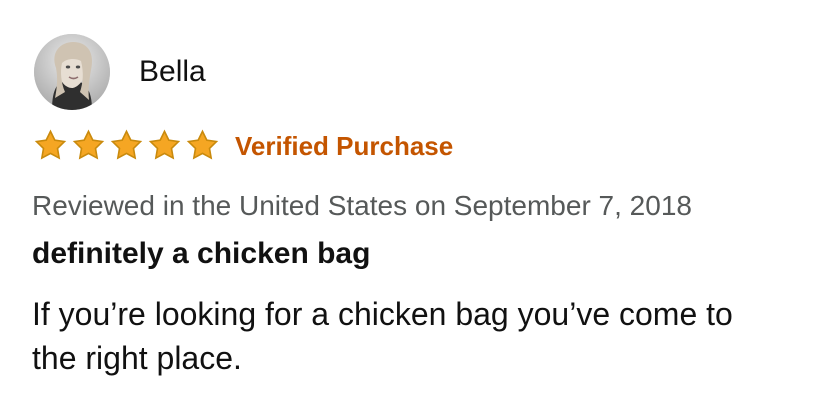 The width and height of the screenshot is (822, 402). I want to click on star-rating, so click(126, 145).